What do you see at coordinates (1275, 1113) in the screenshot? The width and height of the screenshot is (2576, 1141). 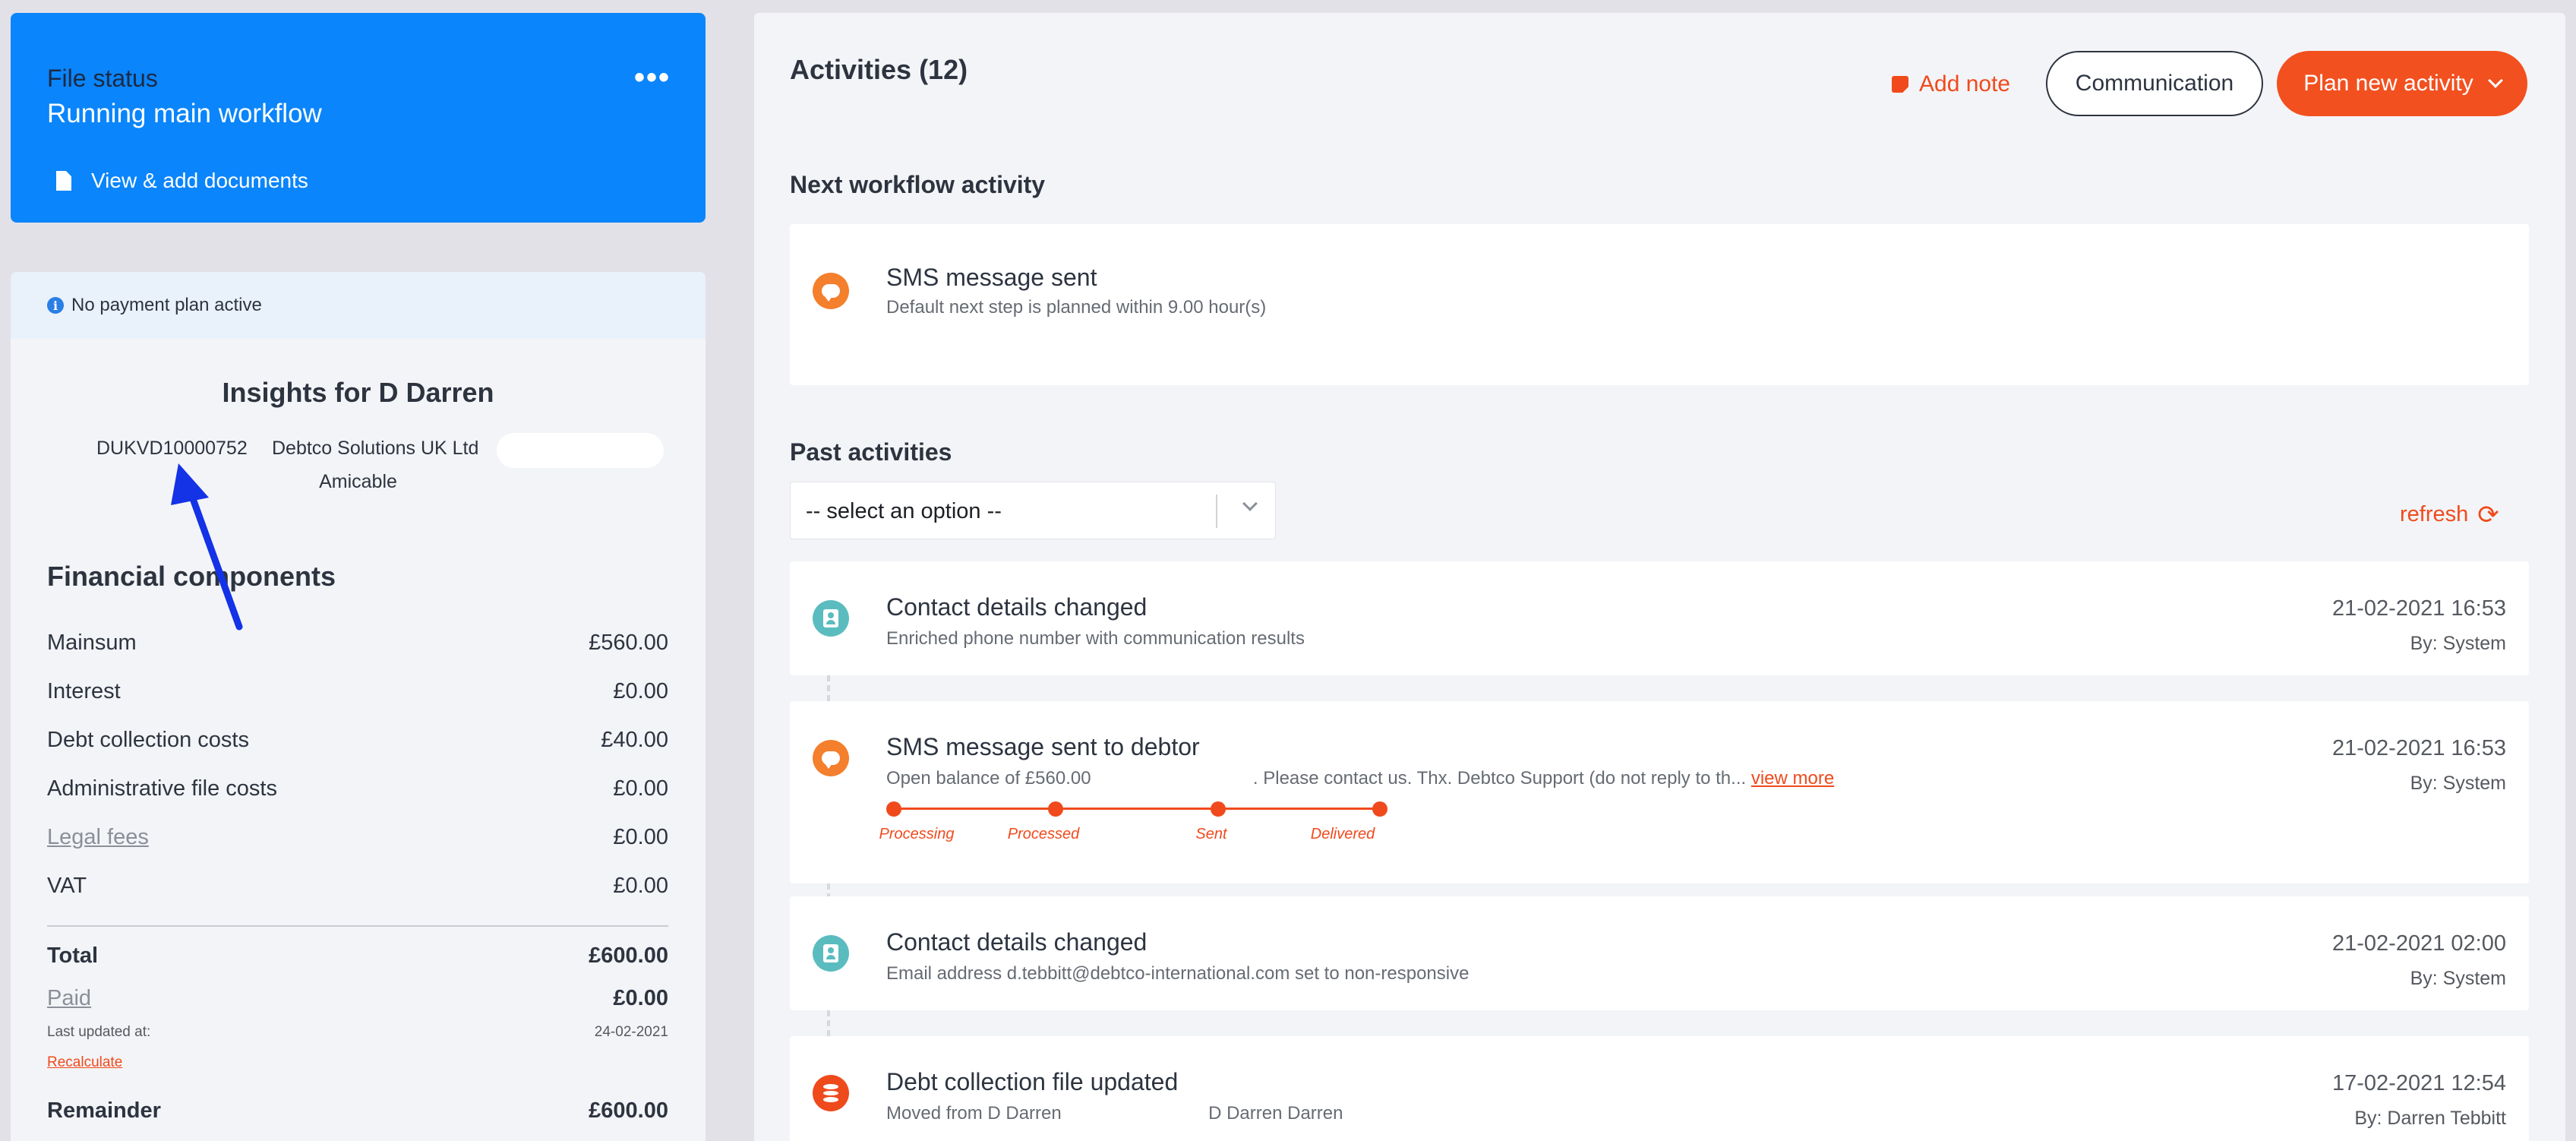 I see `moved-to-text: D Darren Darren` at bounding box center [1275, 1113].